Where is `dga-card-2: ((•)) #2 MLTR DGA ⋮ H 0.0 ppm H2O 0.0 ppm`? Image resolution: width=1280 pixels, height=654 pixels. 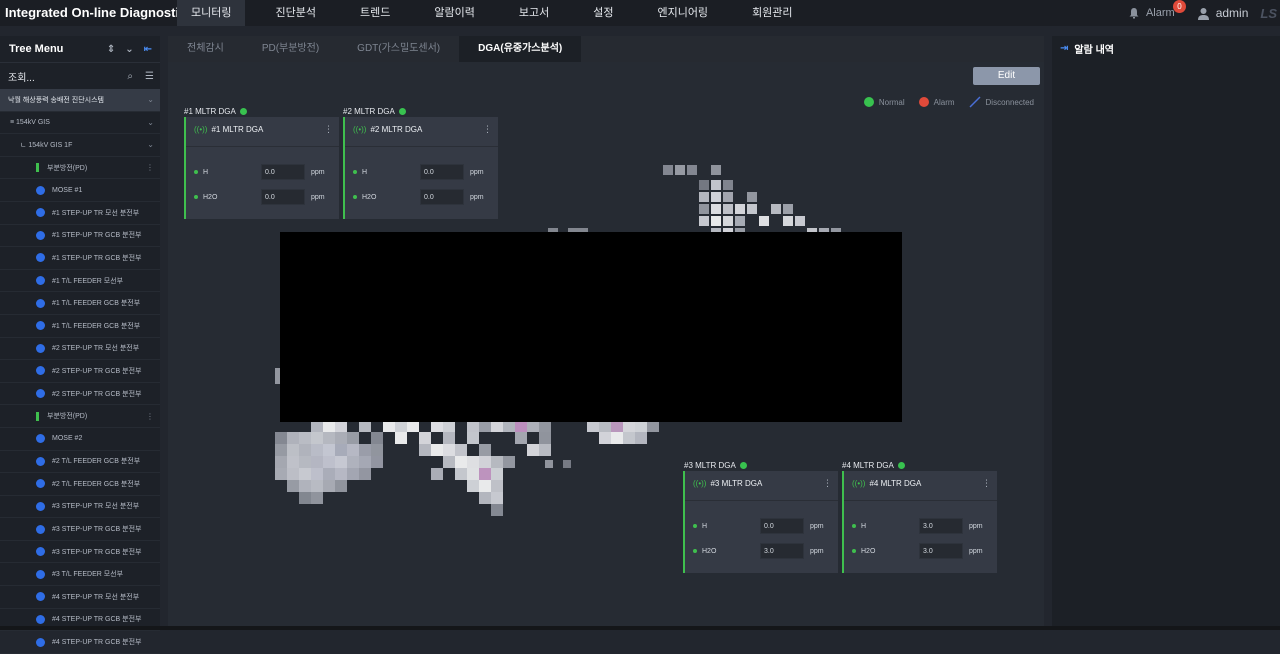
dga-card-2: ((•)) #2 MLTR DGA ⋮ H 0.0 ppm H2O 0.0 ppm is located at coordinates (420, 168).